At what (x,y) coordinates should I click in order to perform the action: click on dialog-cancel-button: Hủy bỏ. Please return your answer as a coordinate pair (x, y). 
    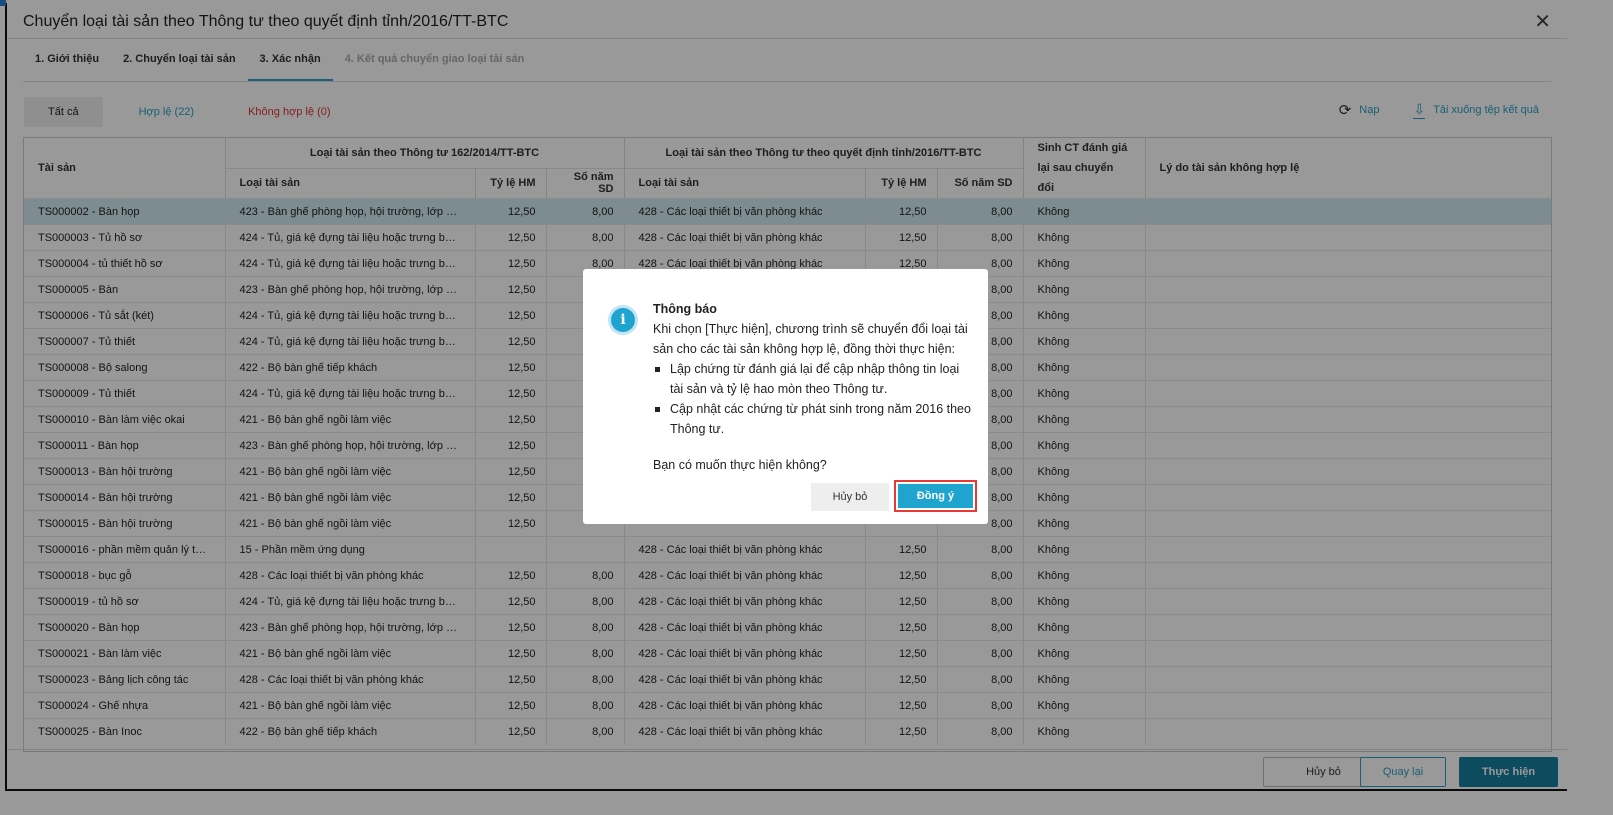
    Looking at the image, I should click on (850, 497).